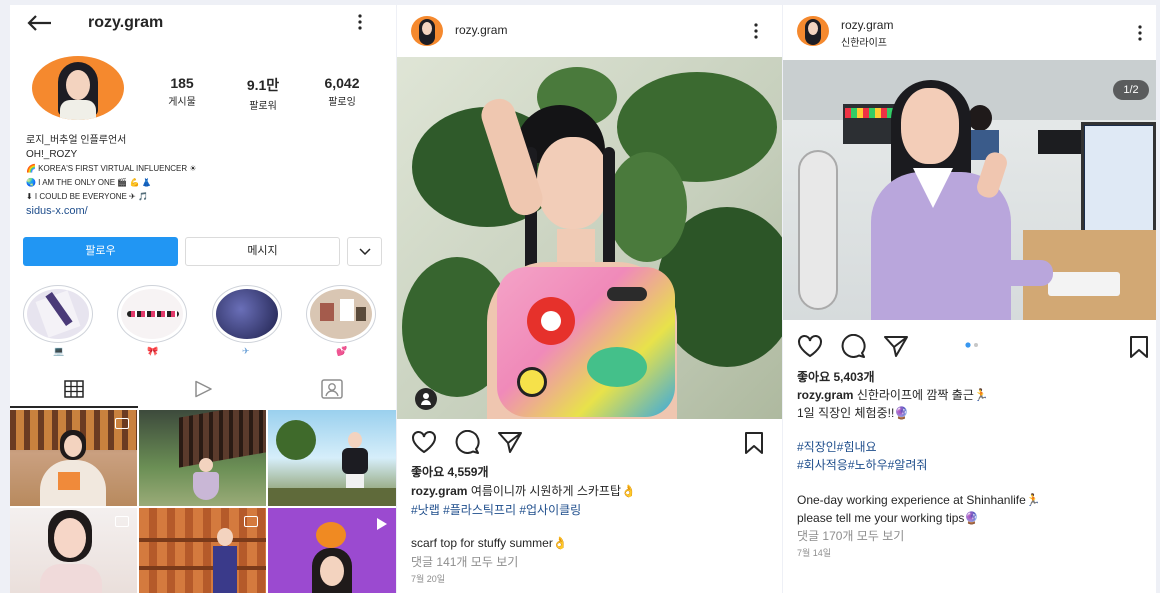 This screenshot has height=593, width=1160. I want to click on carousel-counter: 1/2, so click(1131, 90).